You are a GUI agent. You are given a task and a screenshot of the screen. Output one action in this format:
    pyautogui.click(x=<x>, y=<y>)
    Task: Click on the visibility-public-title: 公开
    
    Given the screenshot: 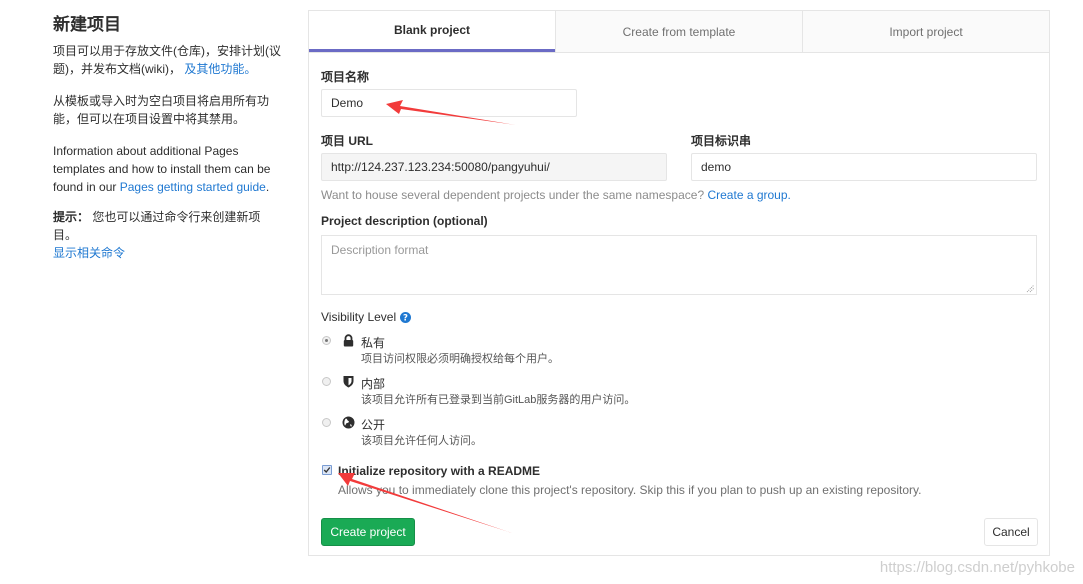 What is the action you would take?
    pyautogui.click(x=373, y=425)
    